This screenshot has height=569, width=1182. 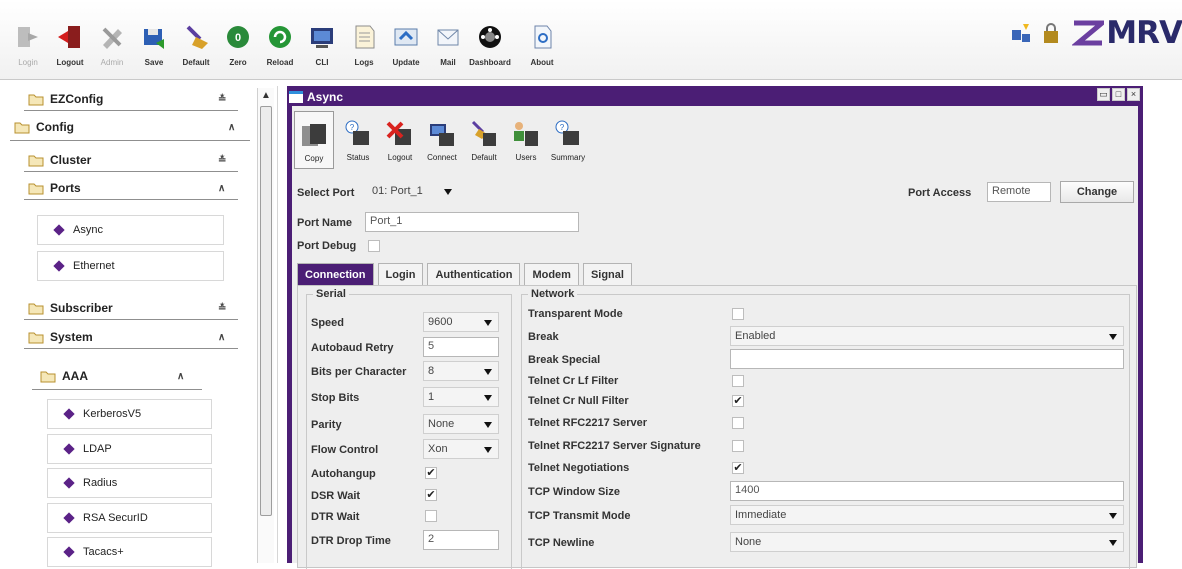 What do you see at coordinates (573, 381) in the screenshot?
I see `telnet-crlf-filter-label: Telnet Cr Lf Filter` at bounding box center [573, 381].